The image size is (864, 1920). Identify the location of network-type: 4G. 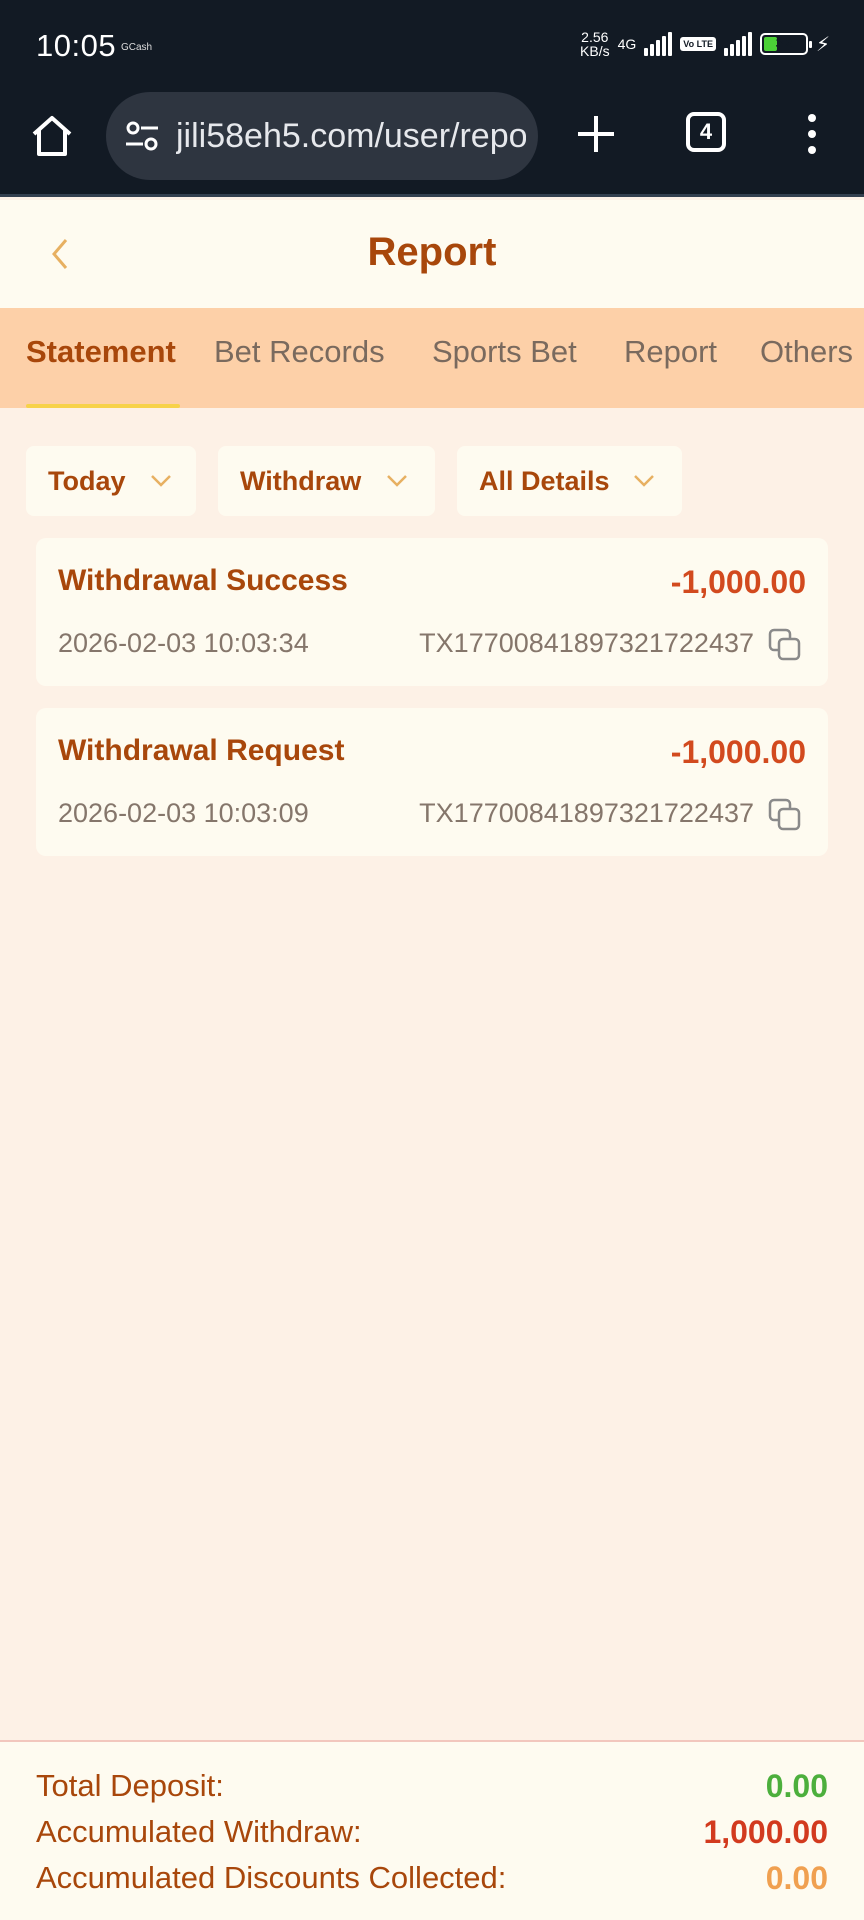
(627, 44).